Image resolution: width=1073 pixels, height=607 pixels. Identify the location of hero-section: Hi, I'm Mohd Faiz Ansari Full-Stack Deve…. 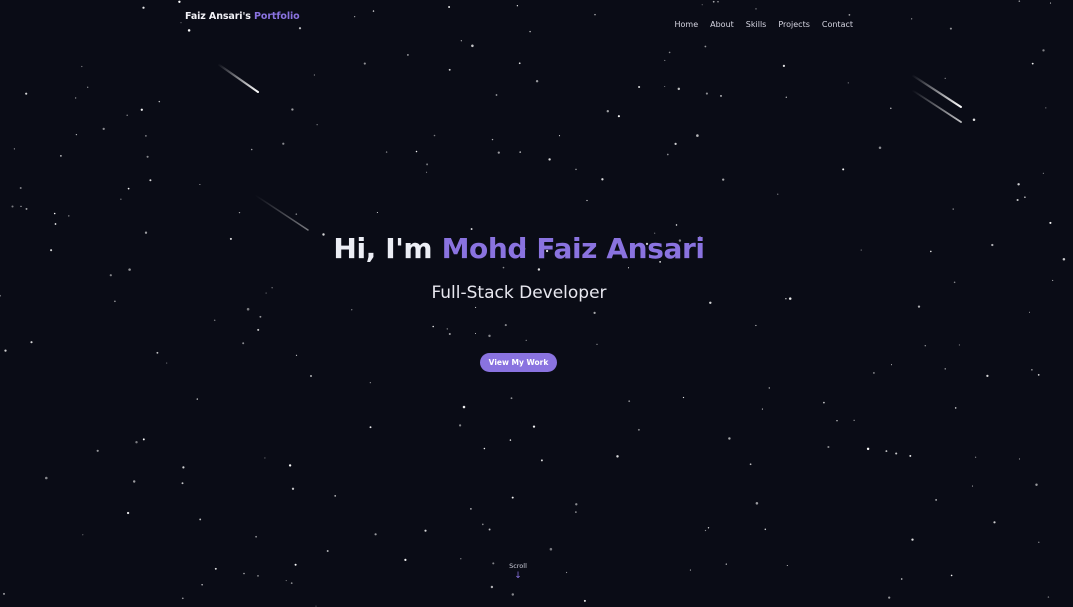
(519, 267).